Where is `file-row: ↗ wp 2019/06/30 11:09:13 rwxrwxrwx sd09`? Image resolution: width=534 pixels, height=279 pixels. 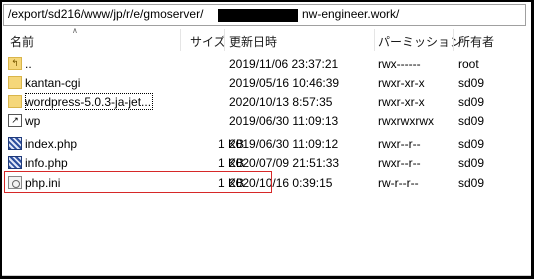 file-row: ↗ wp 2019/06/30 11:09:13 rwxrwxrwx sd09 is located at coordinates (266, 121).